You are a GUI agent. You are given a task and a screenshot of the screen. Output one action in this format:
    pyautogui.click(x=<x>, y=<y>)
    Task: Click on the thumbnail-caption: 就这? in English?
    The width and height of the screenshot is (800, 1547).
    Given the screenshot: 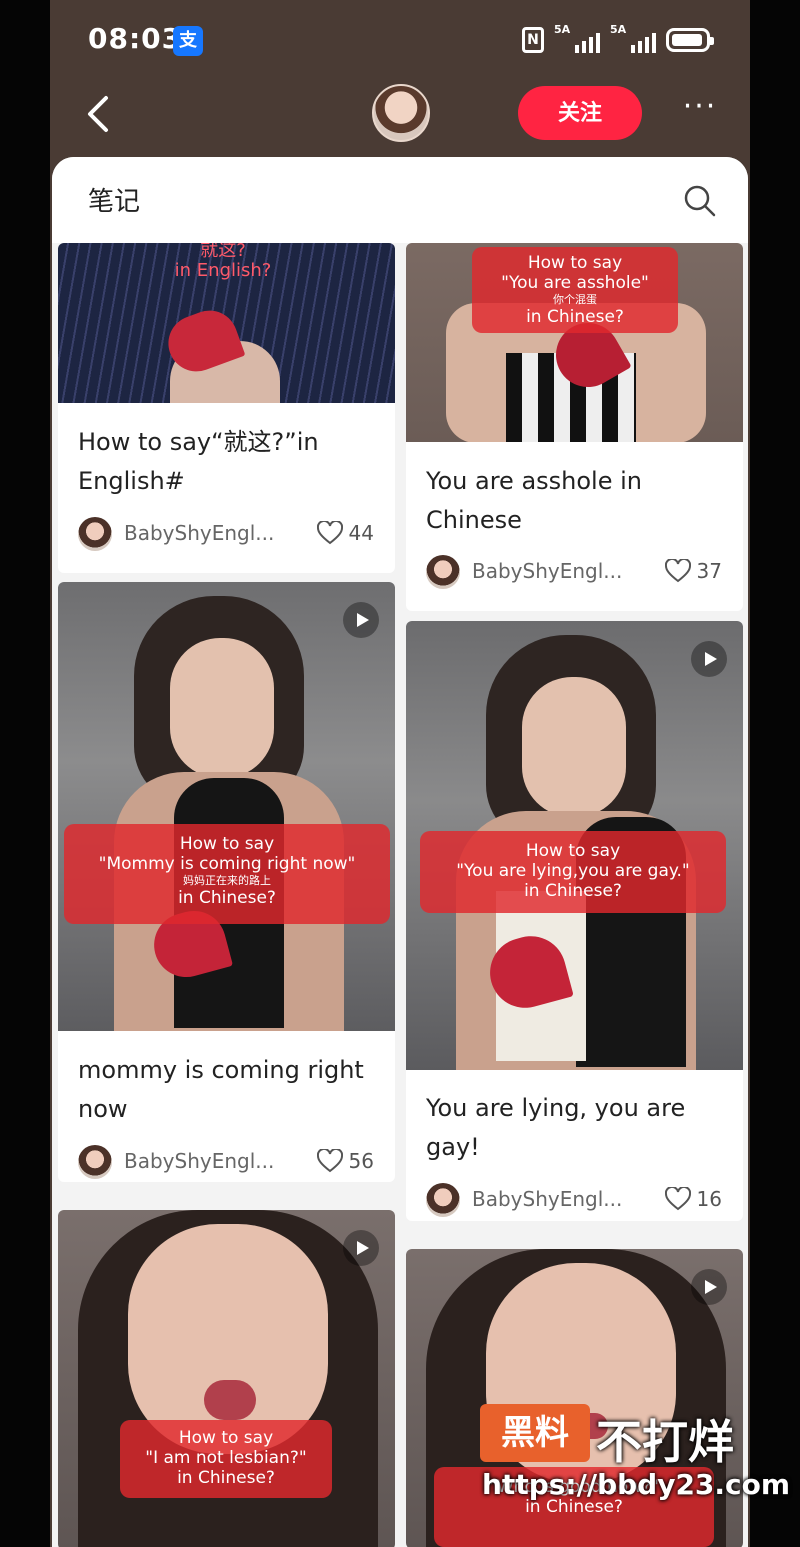 What is the action you would take?
    pyautogui.click(x=223, y=265)
    